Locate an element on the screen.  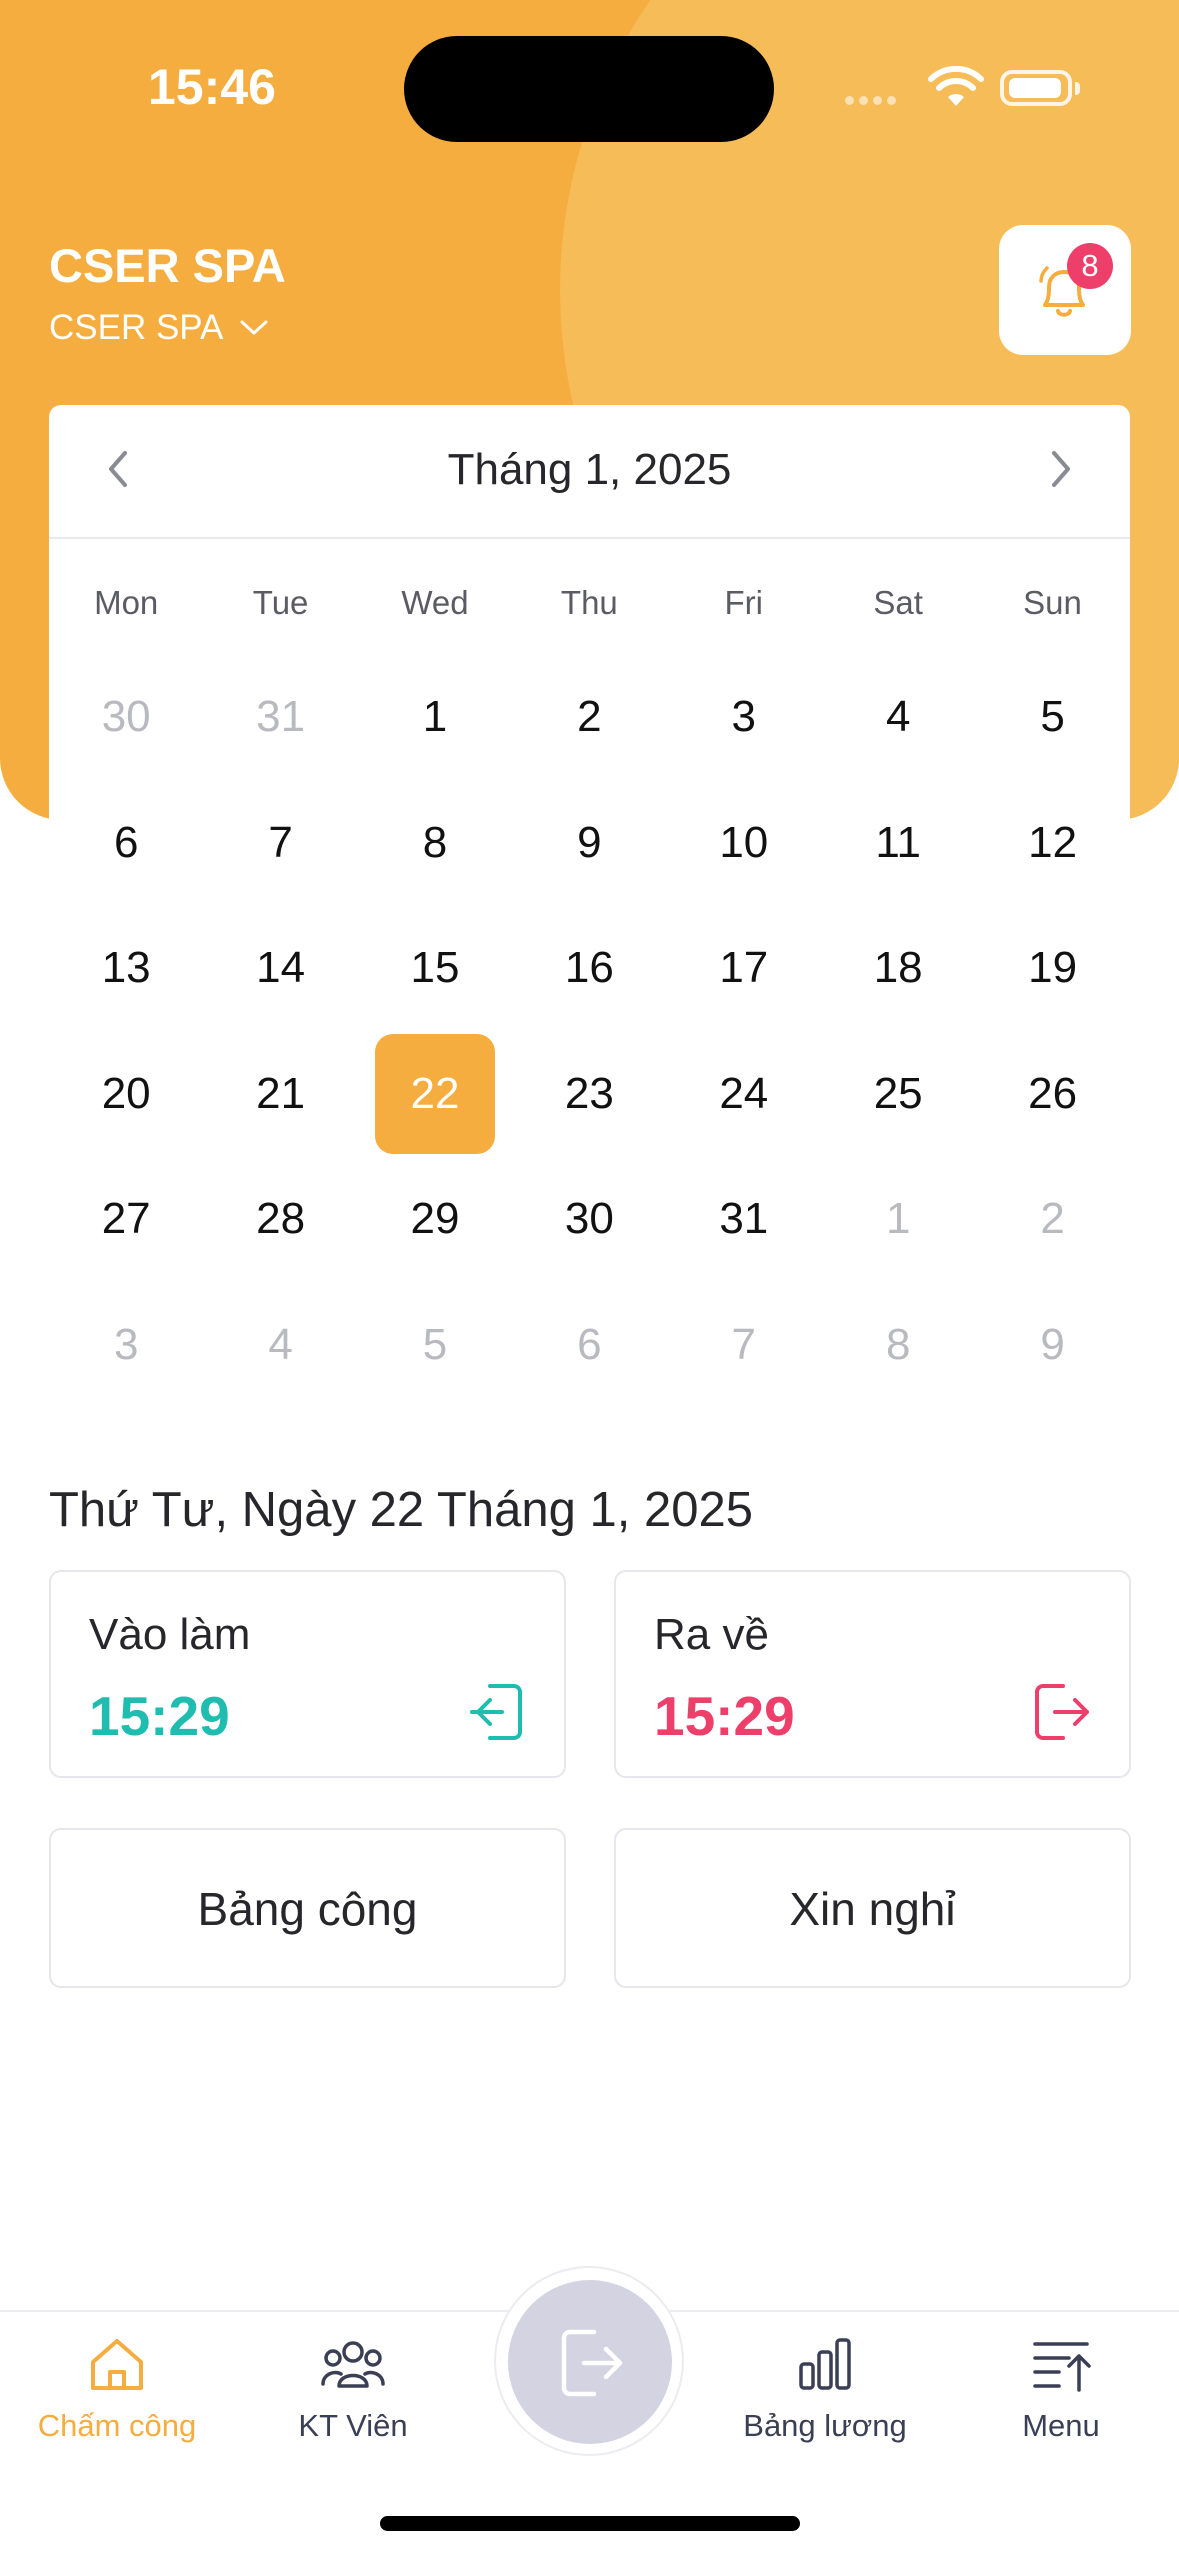
tab-label: KT Viên is located at coordinates (353, 2425).